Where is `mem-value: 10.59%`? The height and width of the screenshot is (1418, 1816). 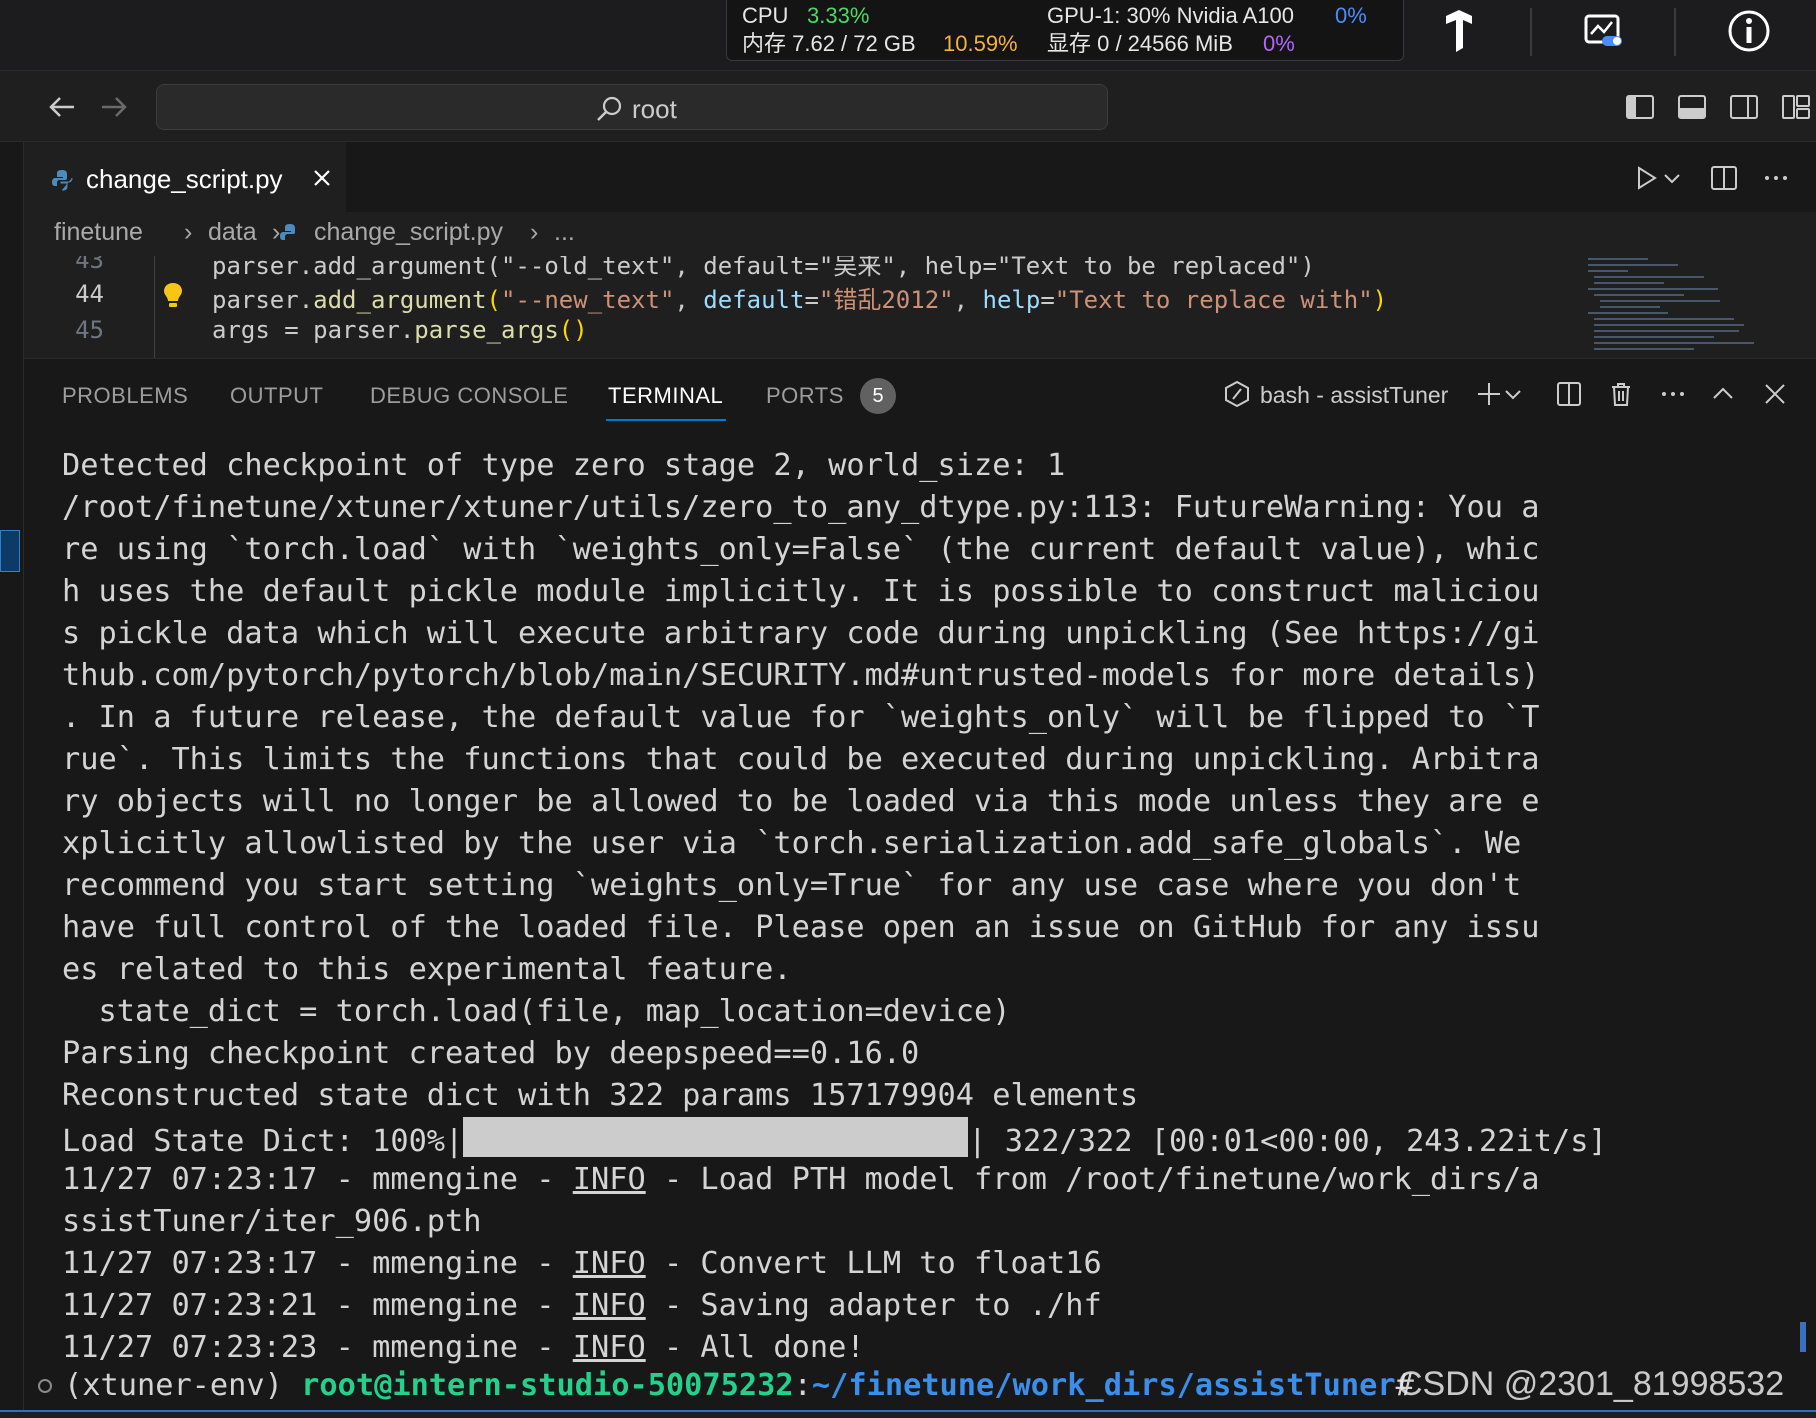 mem-value: 10.59% is located at coordinates (980, 43).